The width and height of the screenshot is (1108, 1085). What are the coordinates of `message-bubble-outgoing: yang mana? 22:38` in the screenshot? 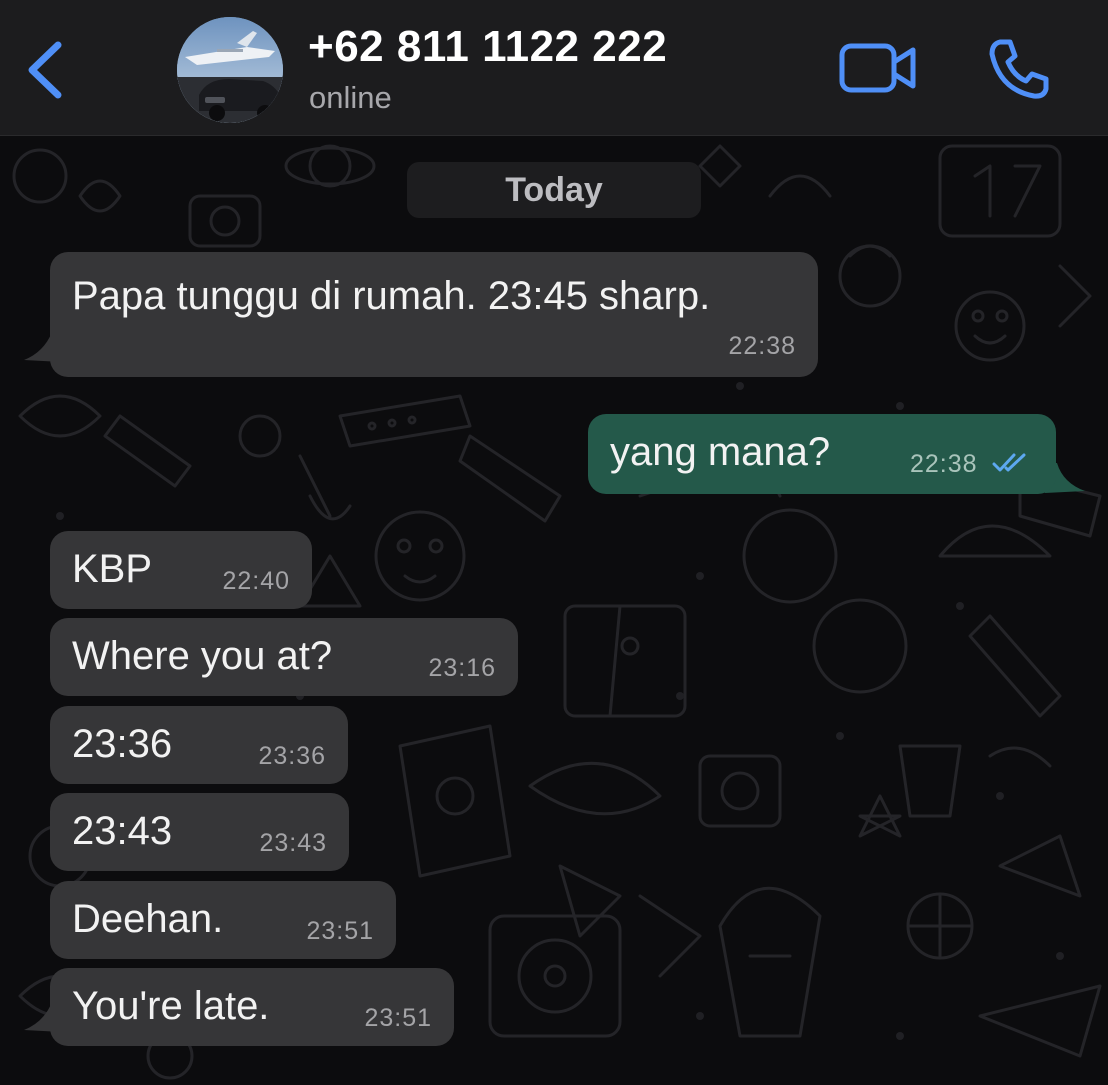 It's located at (822, 454).